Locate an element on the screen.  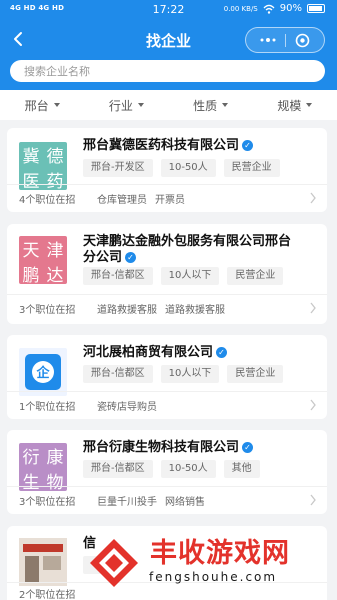
tag-location: 邢台-开发区 is located at coordinates (118, 168).